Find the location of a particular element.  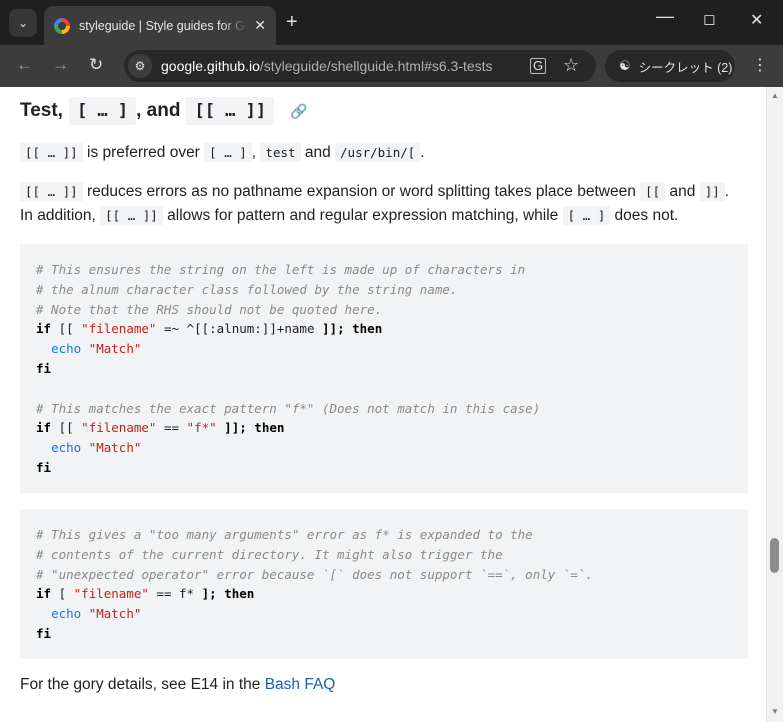

scroll-down-icon: ▼ is located at coordinates (775, 711).